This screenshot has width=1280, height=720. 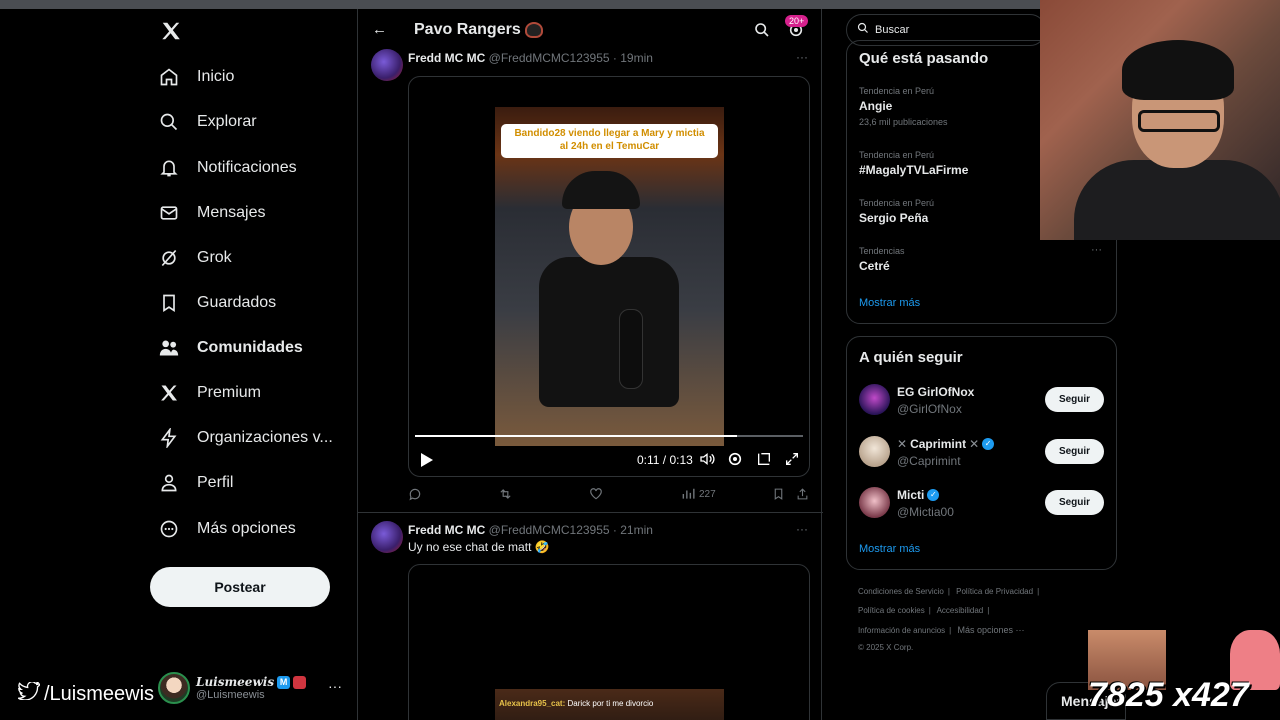 What do you see at coordinates (216, 76) in the screenshot?
I see `nav-label: Inicio` at bounding box center [216, 76].